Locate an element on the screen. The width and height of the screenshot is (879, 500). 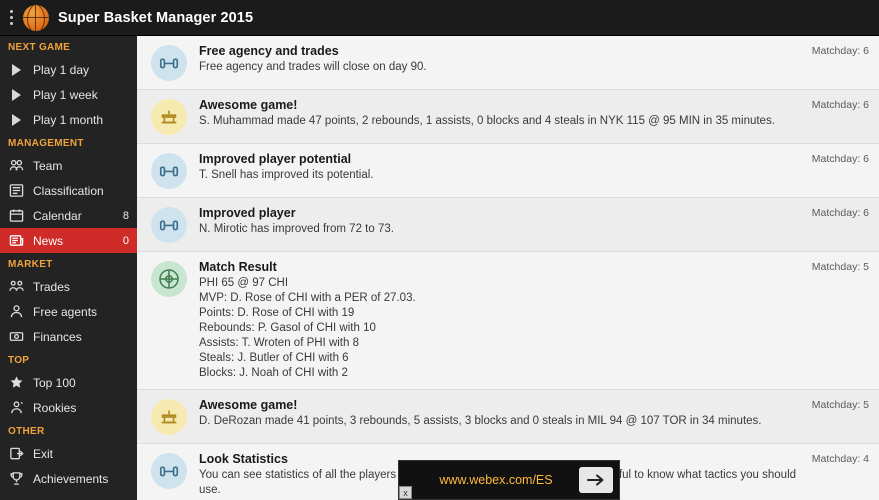
sidebar-section-other: OTHER is located at coordinates (26, 431).